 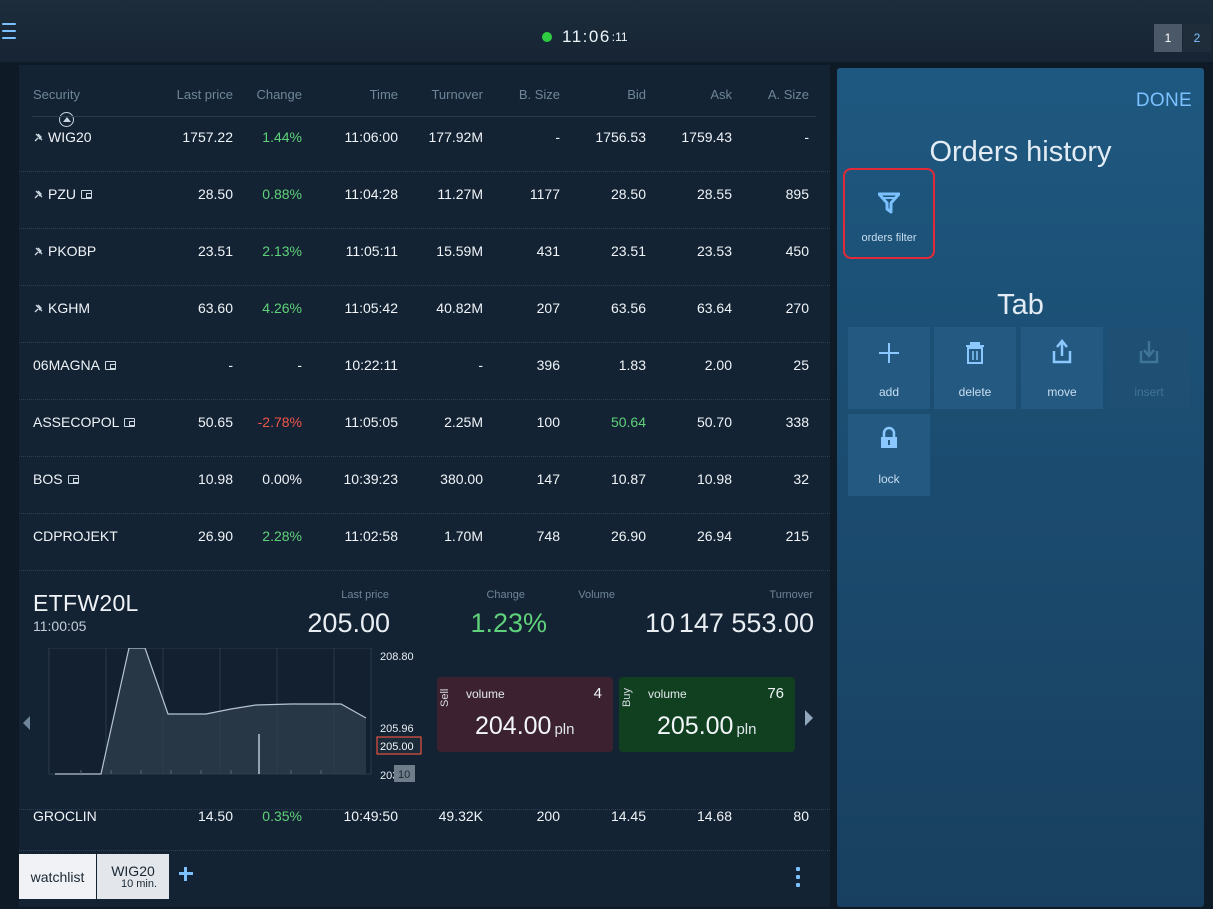 I want to click on tab-wig20: WIG20 10 min., so click(x=133, y=876).